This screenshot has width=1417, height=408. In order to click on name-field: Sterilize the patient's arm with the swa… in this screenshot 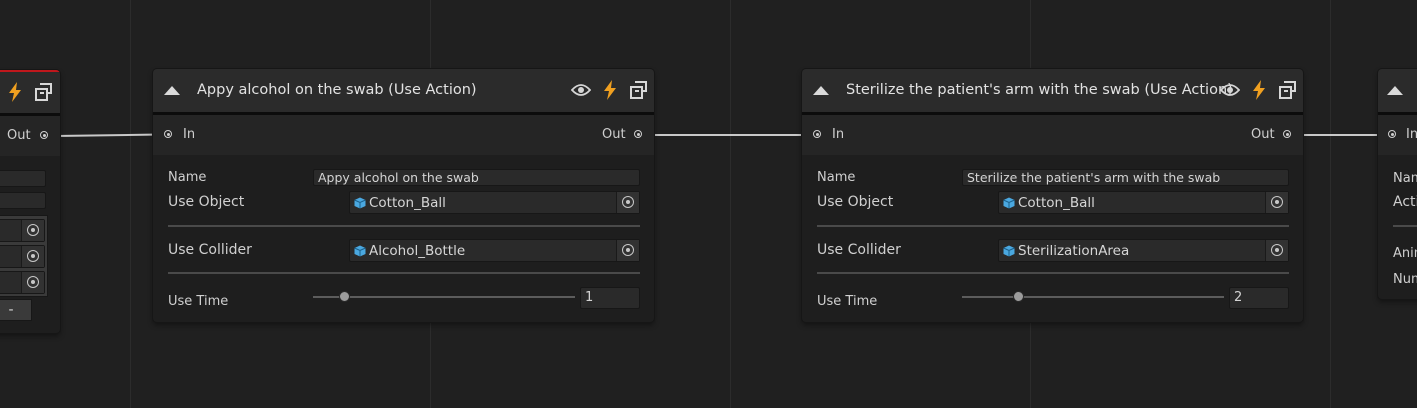, I will do `click(1125, 177)`.